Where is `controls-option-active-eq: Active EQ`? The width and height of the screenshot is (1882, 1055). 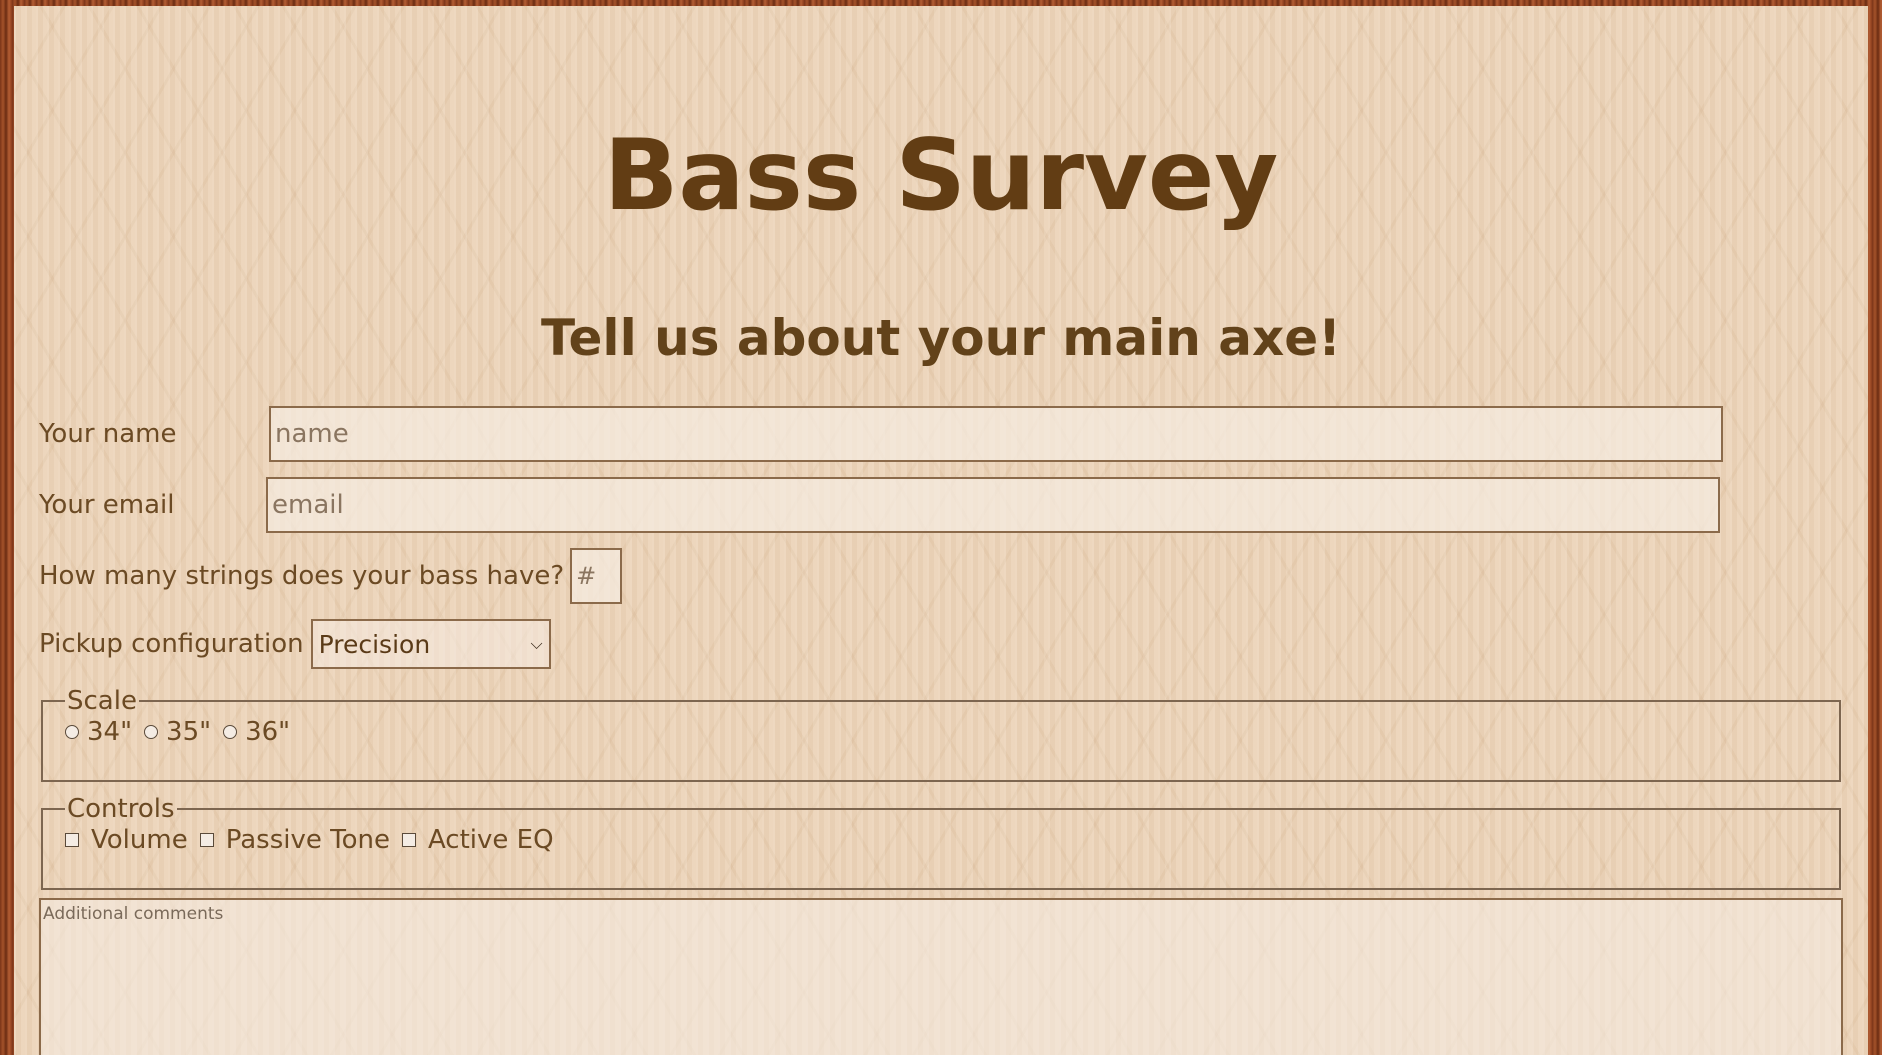 controls-option-active-eq: Active EQ is located at coordinates (477, 840).